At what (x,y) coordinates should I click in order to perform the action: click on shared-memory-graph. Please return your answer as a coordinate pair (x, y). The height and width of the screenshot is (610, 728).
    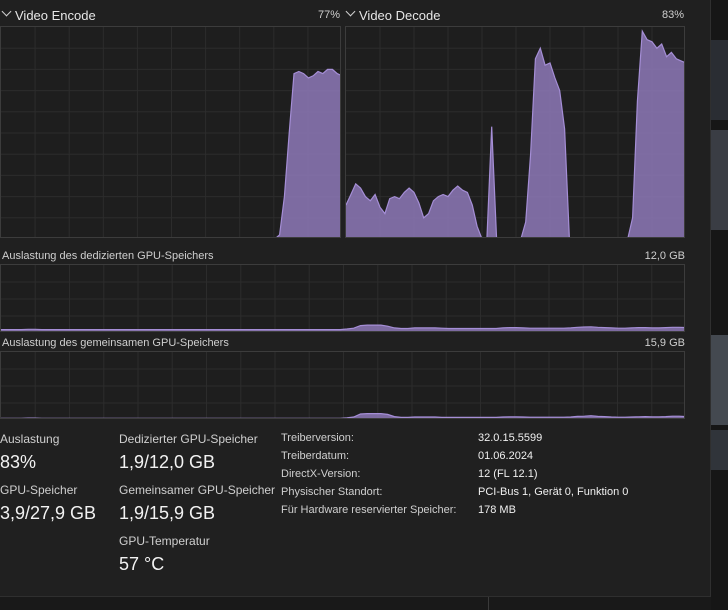
    Looking at the image, I should click on (342, 385).